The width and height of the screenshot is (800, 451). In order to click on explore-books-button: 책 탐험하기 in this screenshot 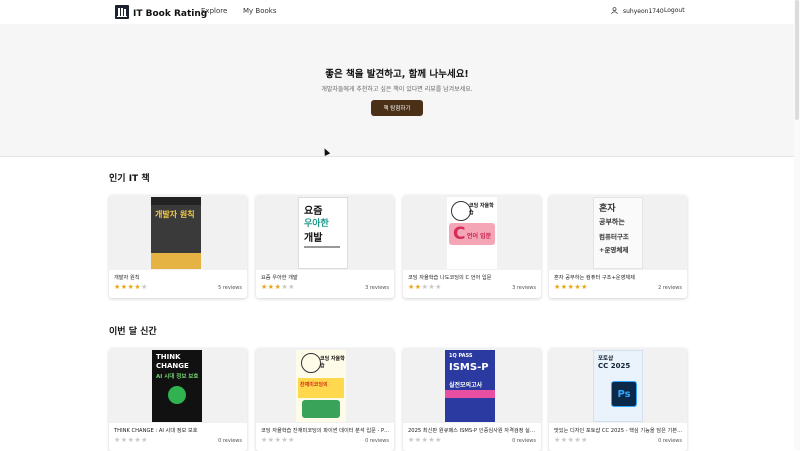, I will do `click(397, 108)`.